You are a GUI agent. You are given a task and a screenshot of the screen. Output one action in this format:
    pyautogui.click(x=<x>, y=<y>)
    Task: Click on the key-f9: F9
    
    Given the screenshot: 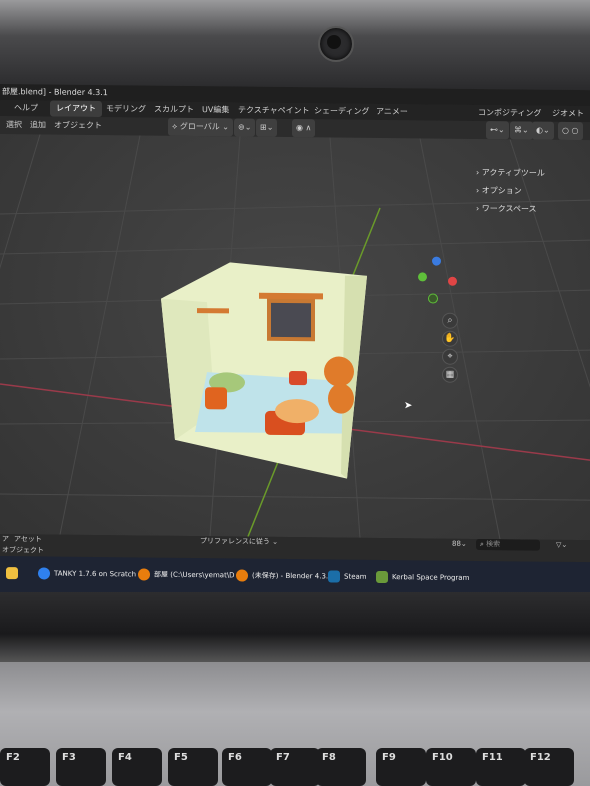 What is the action you would take?
    pyautogui.click(x=401, y=767)
    